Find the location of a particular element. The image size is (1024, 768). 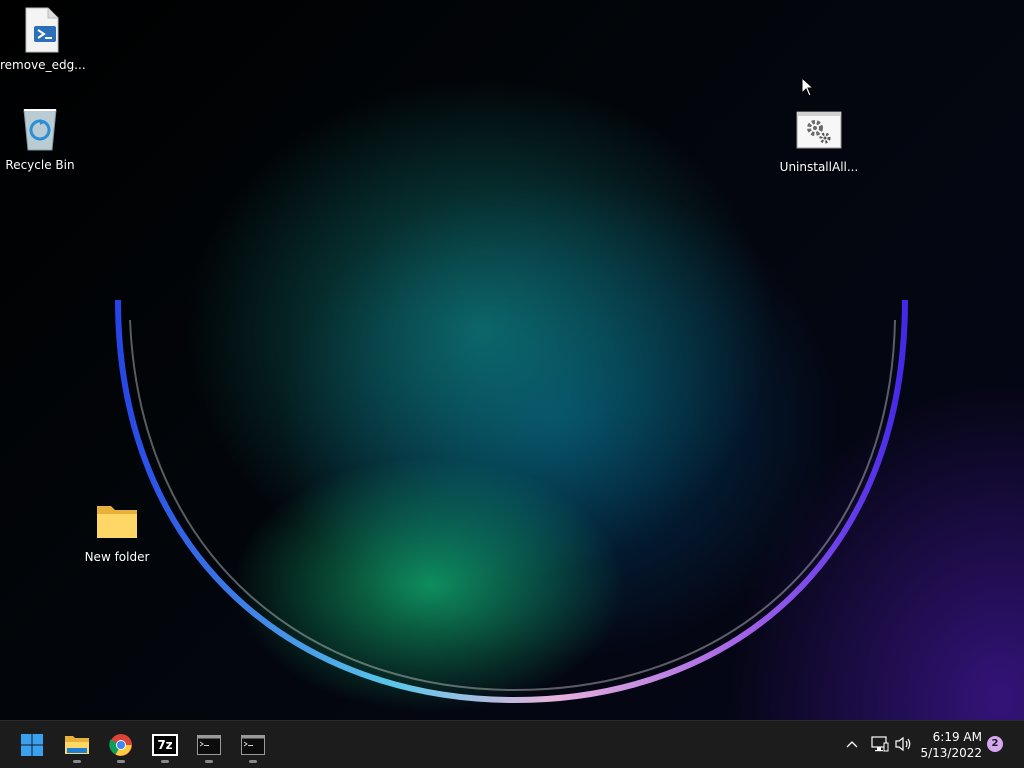

desktop-icon-label: Recycle Bin is located at coordinates (40, 165).